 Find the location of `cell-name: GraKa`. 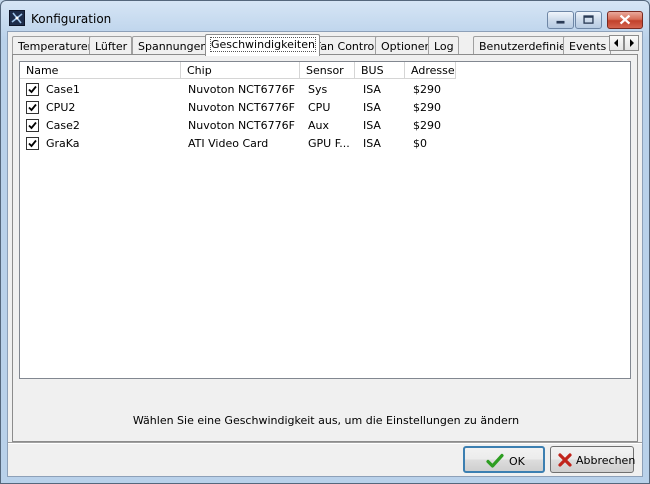

cell-name: GraKa is located at coordinates (63, 143).